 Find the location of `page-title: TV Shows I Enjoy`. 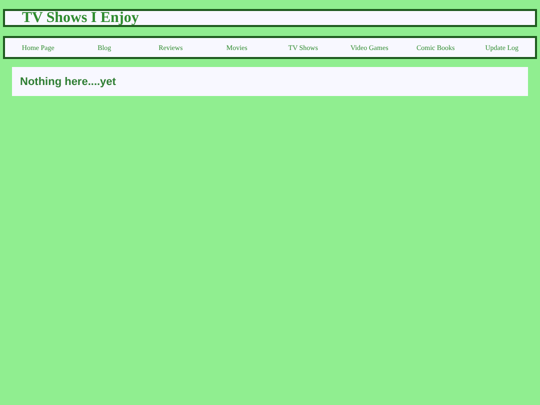

page-title: TV Shows I Enjoy is located at coordinates (80, 18).